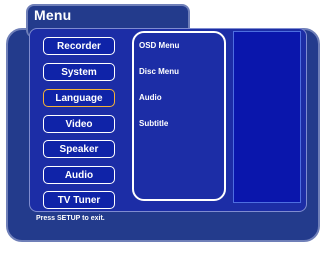 Image resolution: width=330 pixels, height=255 pixels. I want to click on submenu-item-subtitle: Subtitle, so click(153, 123).